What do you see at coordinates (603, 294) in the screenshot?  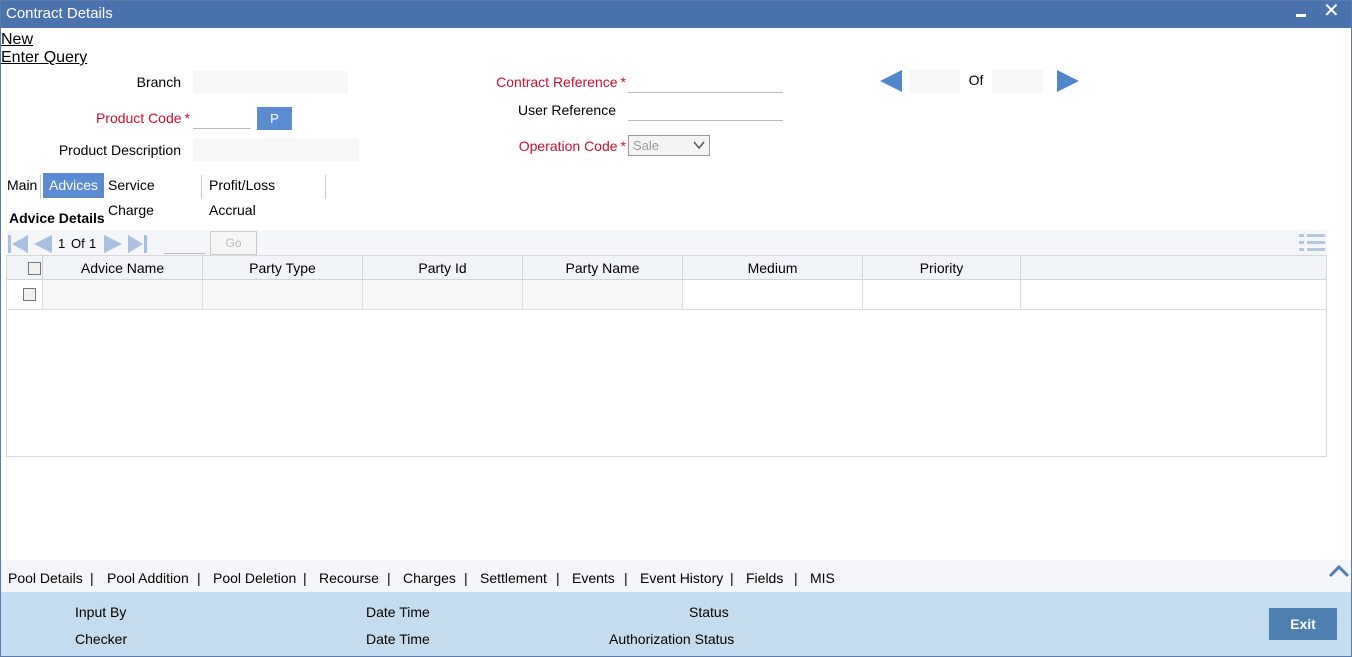 I see `party-name-cell` at bounding box center [603, 294].